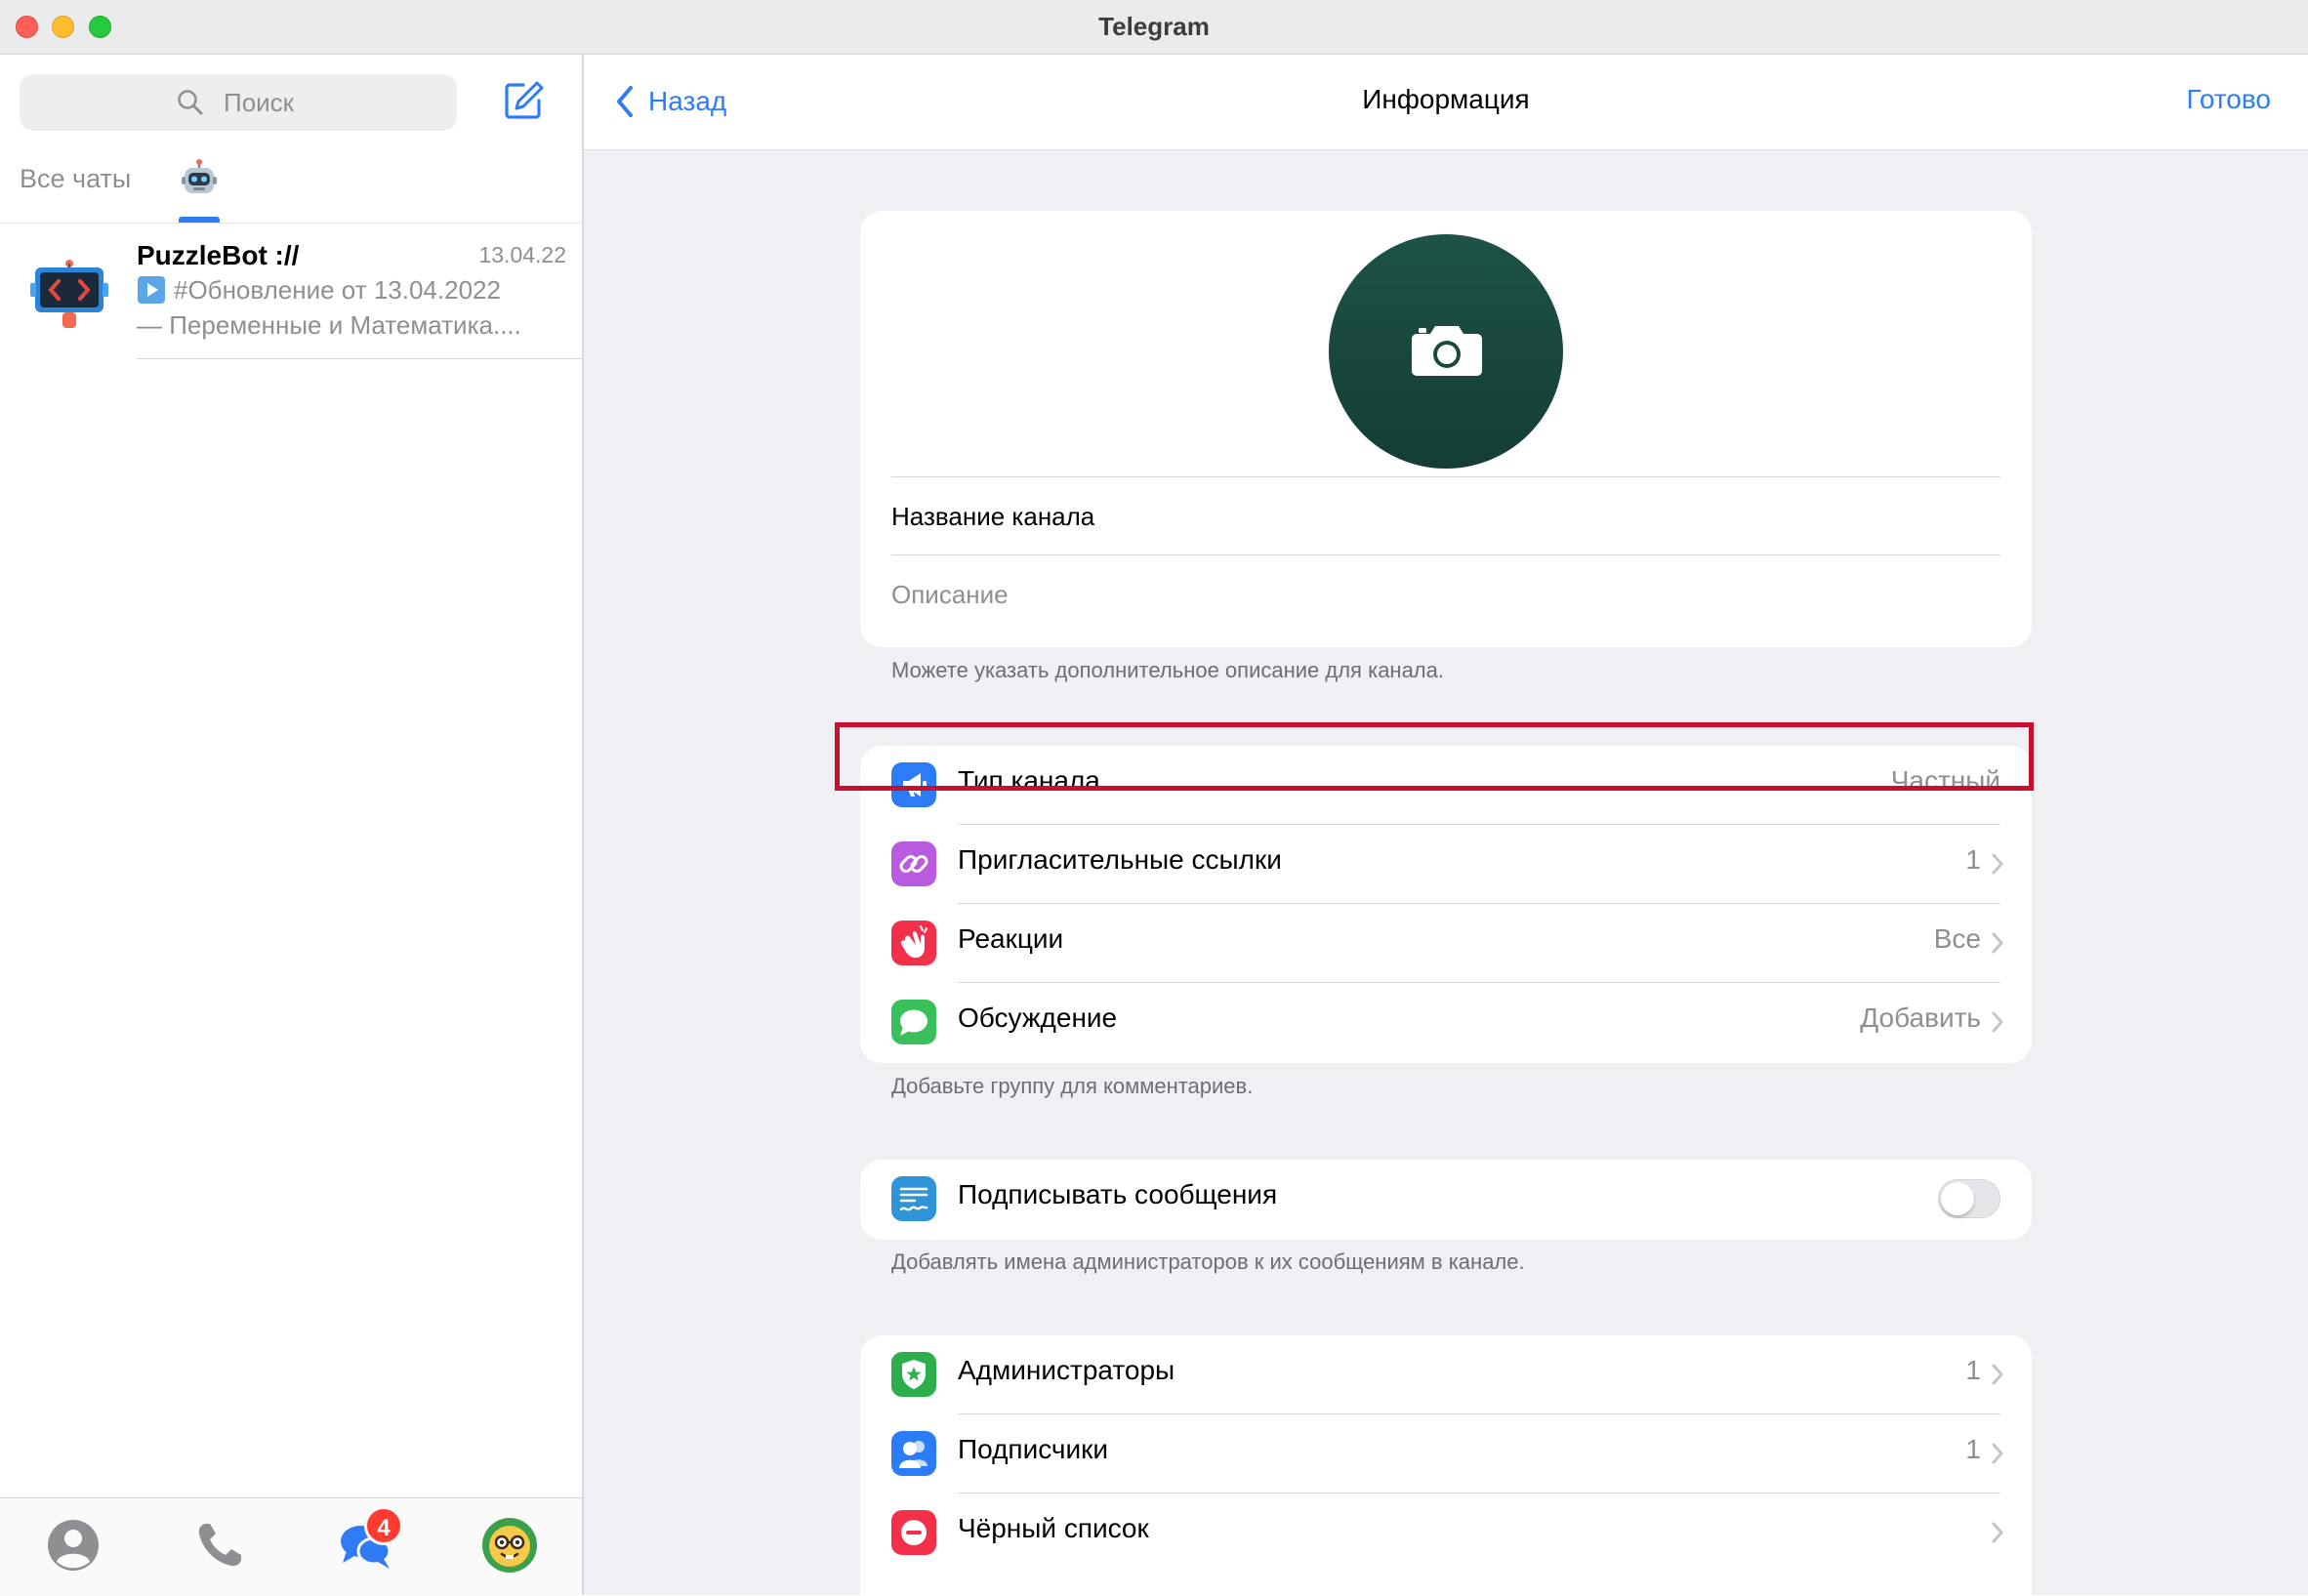 This screenshot has height=1596, width=2308. I want to click on unread-badge: 4, so click(383, 1525).